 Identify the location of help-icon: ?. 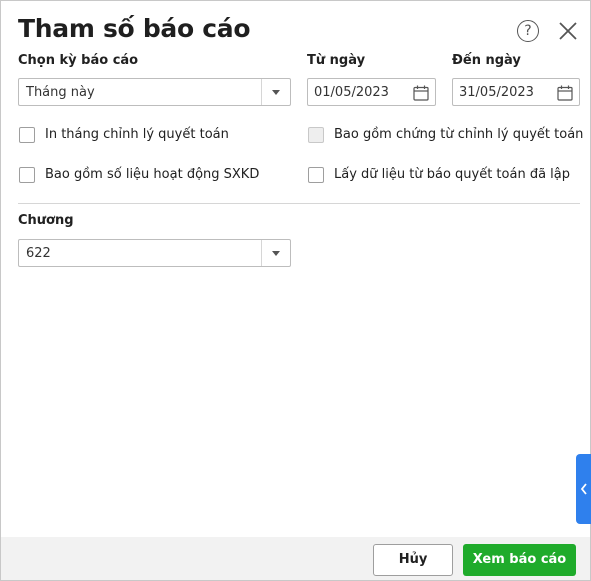
(528, 31).